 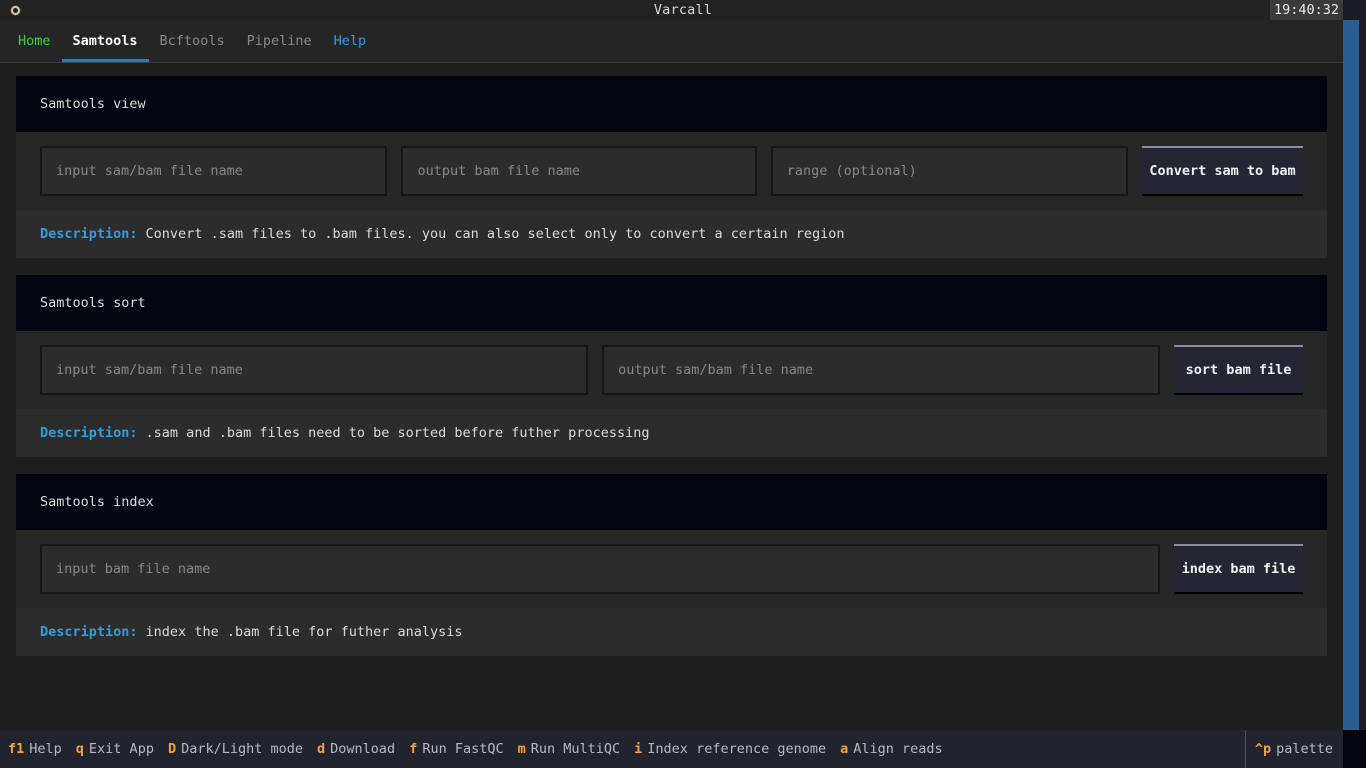 What do you see at coordinates (45, 749) in the screenshot?
I see `key-text: Help` at bounding box center [45, 749].